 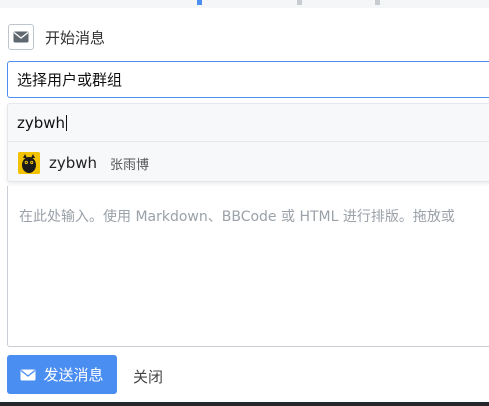 What do you see at coordinates (73, 375) in the screenshot?
I see `send-message-label: 发送消息` at bounding box center [73, 375].